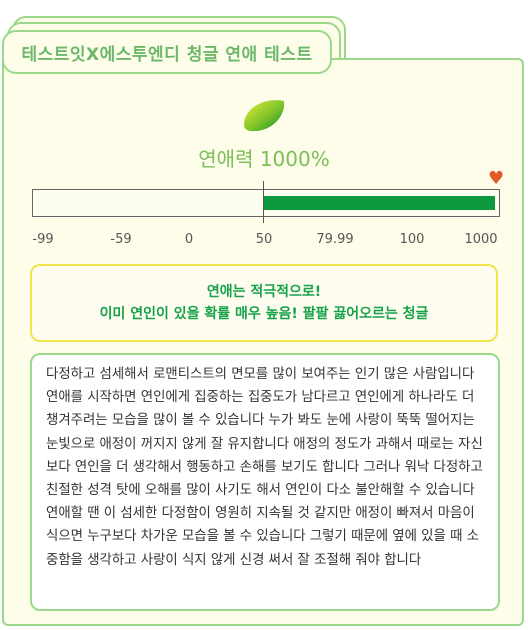 The image size is (528, 630). I want to click on gauge-tick-label: 0, so click(189, 239).